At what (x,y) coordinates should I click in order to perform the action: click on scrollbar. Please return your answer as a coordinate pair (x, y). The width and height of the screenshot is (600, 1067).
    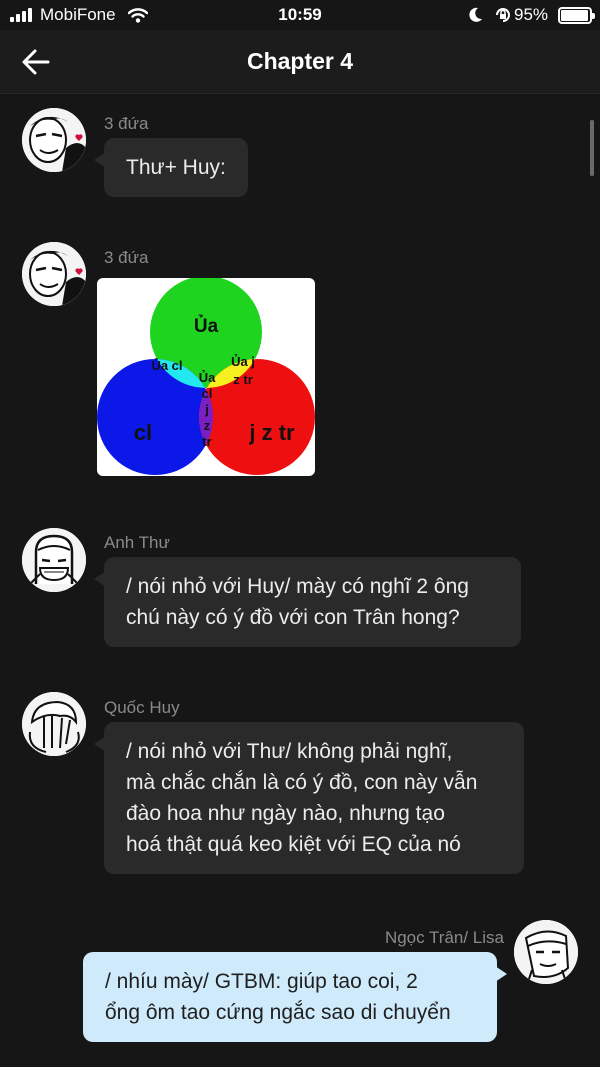
    Looking at the image, I should click on (592, 148).